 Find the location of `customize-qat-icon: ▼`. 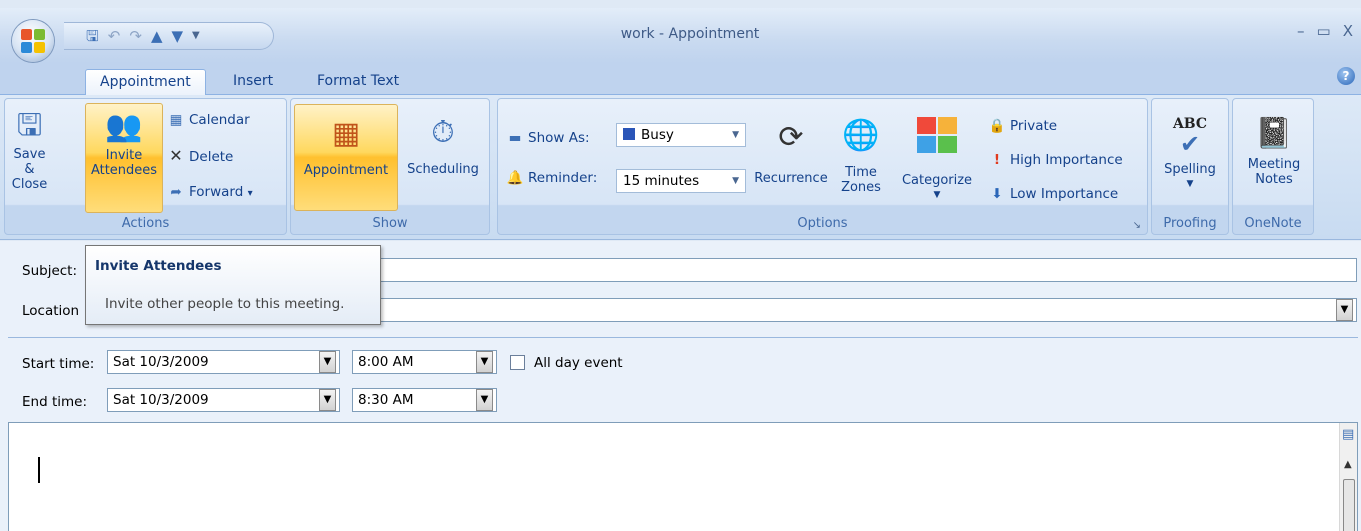

customize-qat-icon: ▼ is located at coordinates (196, 36).